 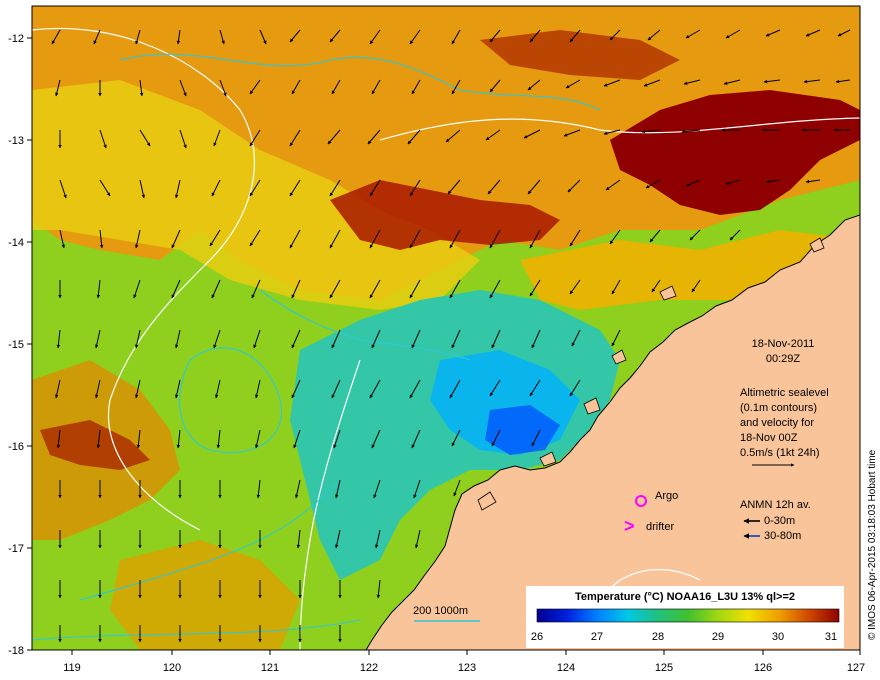 What do you see at coordinates (779, 453) in the screenshot?
I see `altimetry-line: 0.5m/s (1kt 24h)` at bounding box center [779, 453].